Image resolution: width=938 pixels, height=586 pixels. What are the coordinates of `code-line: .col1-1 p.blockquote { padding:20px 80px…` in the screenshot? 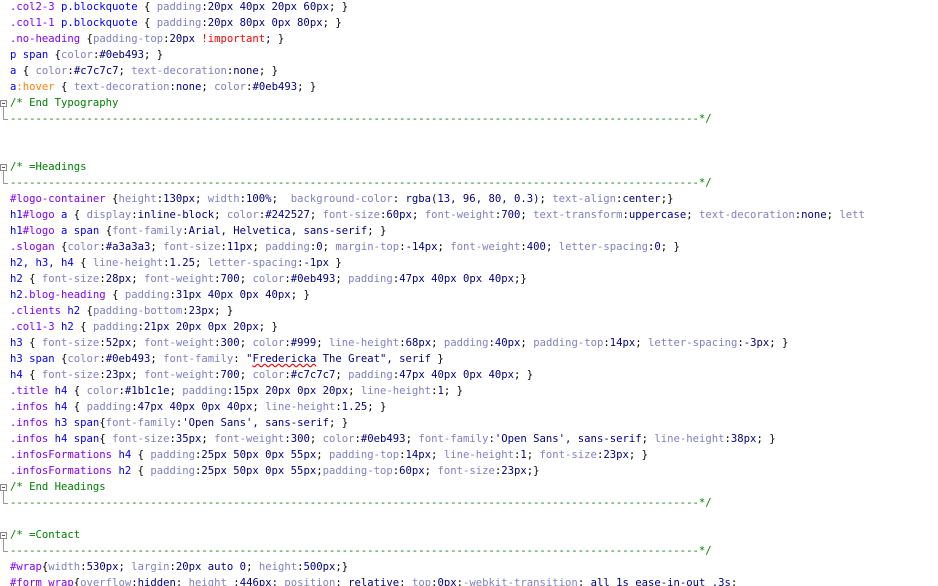 It's located at (176, 23).